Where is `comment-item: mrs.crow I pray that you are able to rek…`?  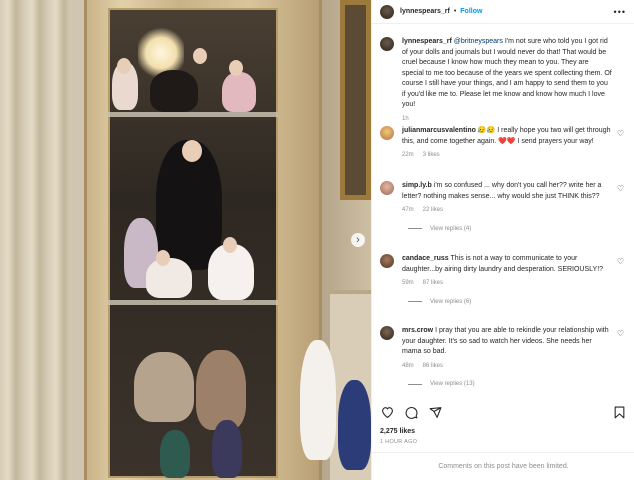 comment-item: mrs.crow I pray that you are able to rek… is located at coordinates (505, 358).